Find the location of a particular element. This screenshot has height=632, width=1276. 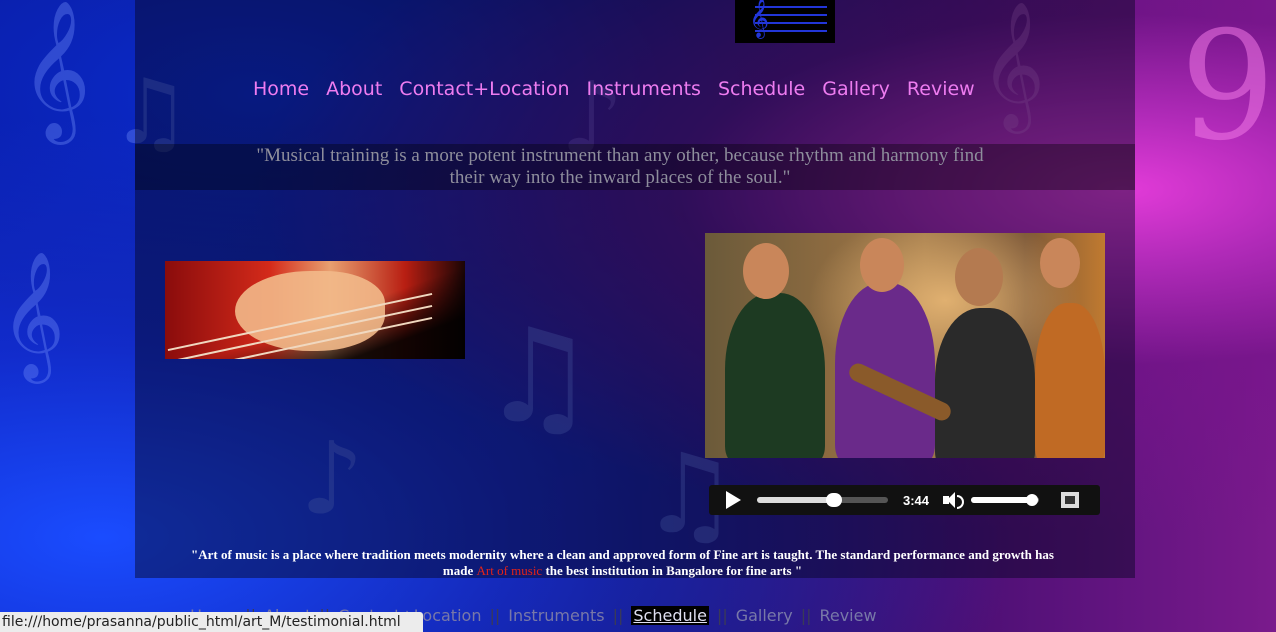

person-4-head is located at coordinates (1060, 263).